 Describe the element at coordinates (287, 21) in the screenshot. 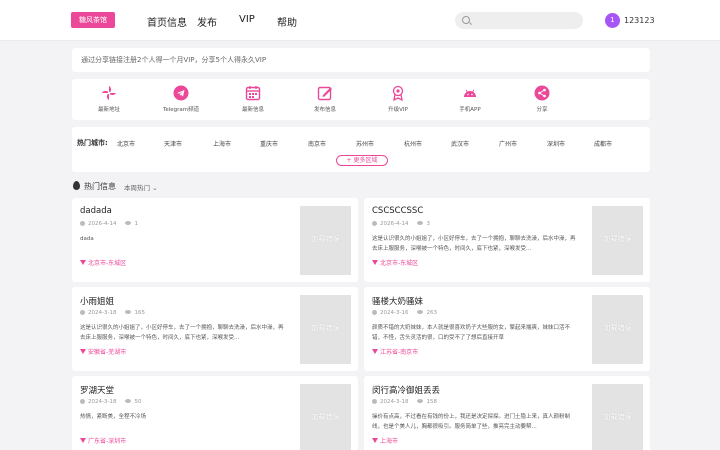

I see `nav-help: 帮助` at that location.